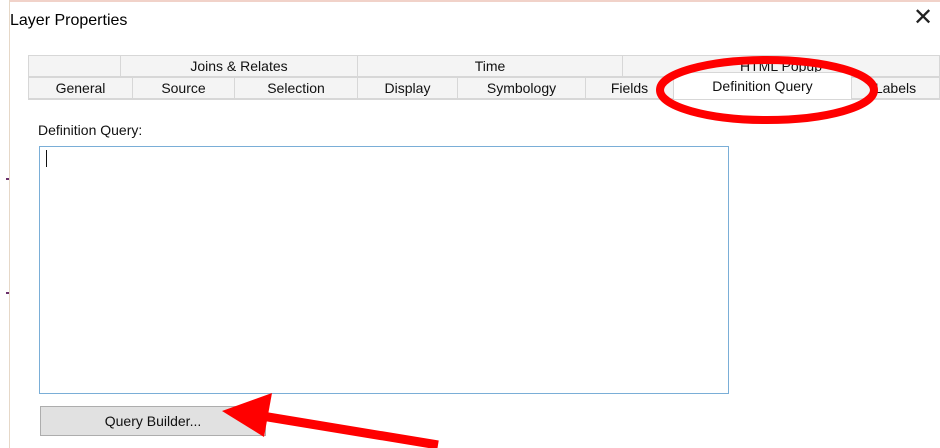  What do you see at coordinates (407, 88) in the screenshot?
I see `tab-display: Display` at bounding box center [407, 88].